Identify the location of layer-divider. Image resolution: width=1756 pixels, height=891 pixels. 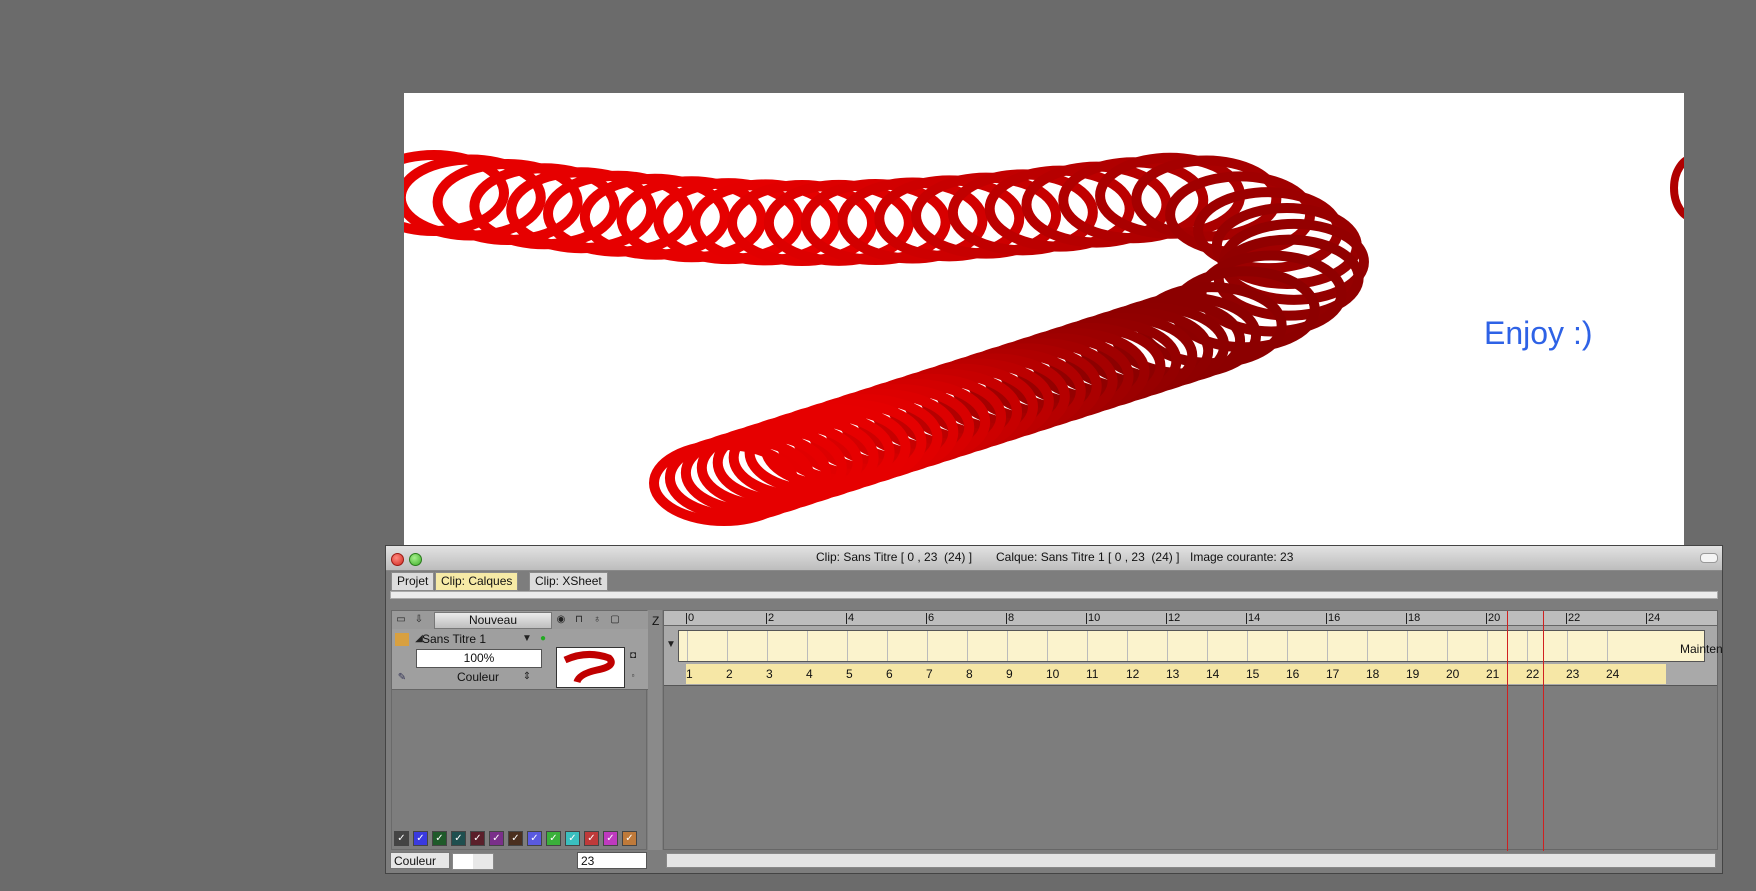
(655, 730).